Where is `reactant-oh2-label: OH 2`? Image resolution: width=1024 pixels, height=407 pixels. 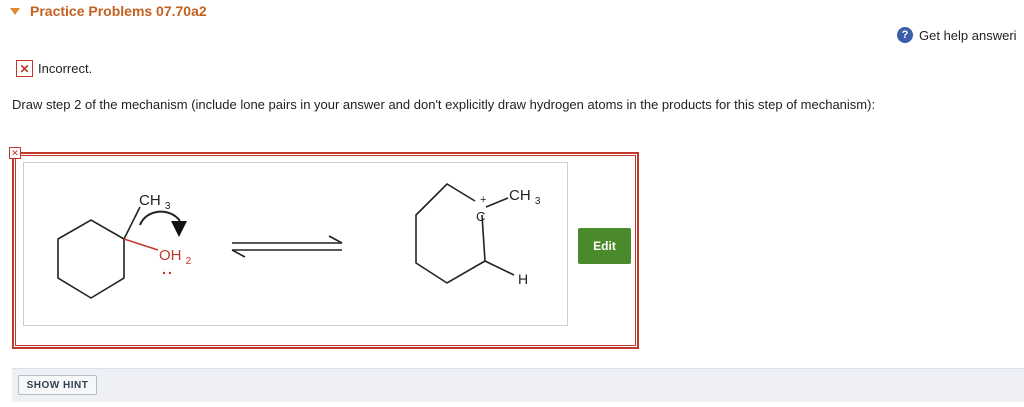
reactant-oh2-label: OH 2 is located at coordinates (175, 257).